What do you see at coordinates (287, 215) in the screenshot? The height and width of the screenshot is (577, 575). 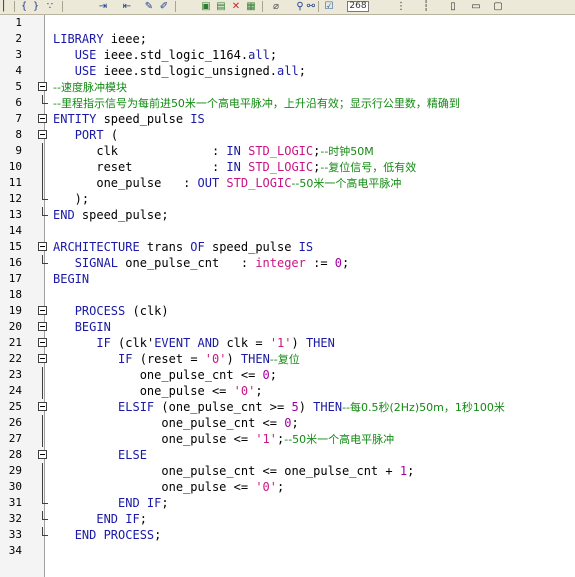 I see `code-line: 13 END speed_pulse;` at bounding box center [287, 215].